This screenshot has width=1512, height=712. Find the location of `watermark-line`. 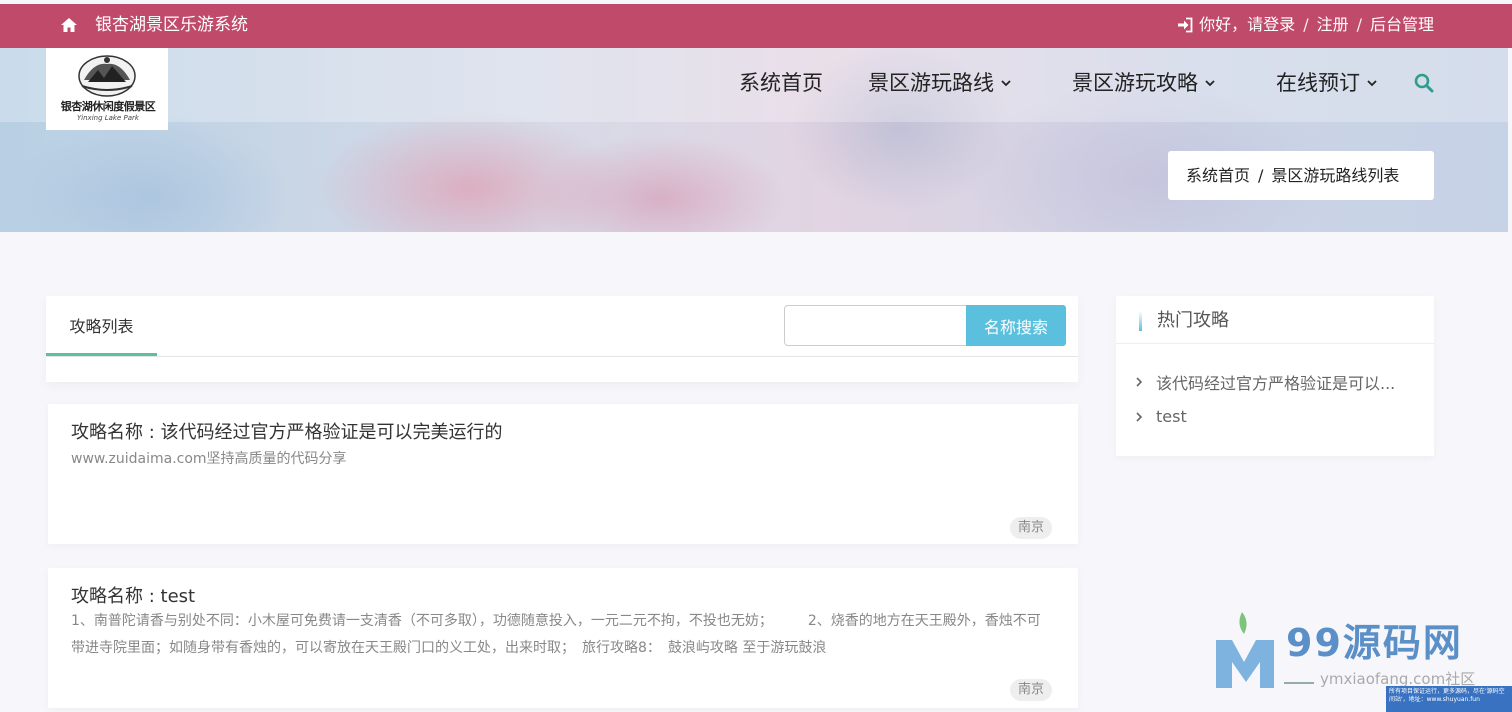

watermark-line is located at coordinates (1299, 683).